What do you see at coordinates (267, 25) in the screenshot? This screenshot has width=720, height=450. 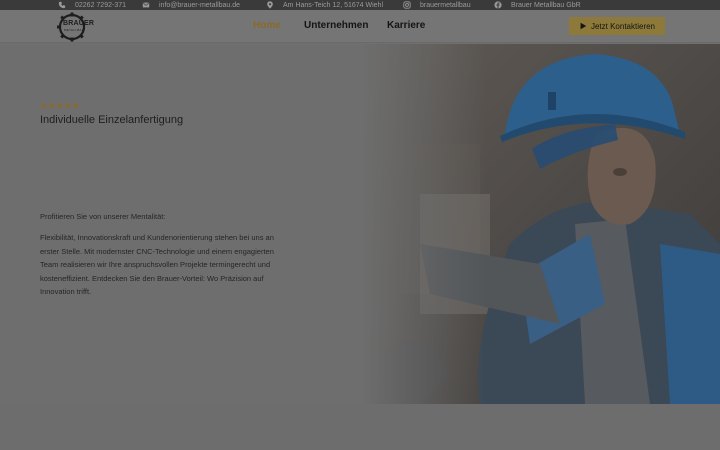 I see `nav-item-home: Home` at bounding box center [267, 25].